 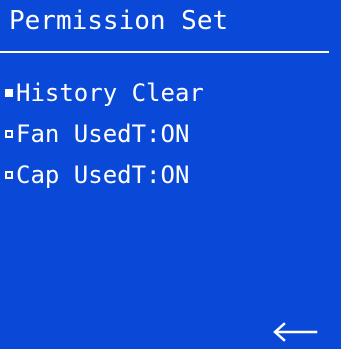 I want to click on menu-item-history-clear: History Clear, so click(x=104, y=92).